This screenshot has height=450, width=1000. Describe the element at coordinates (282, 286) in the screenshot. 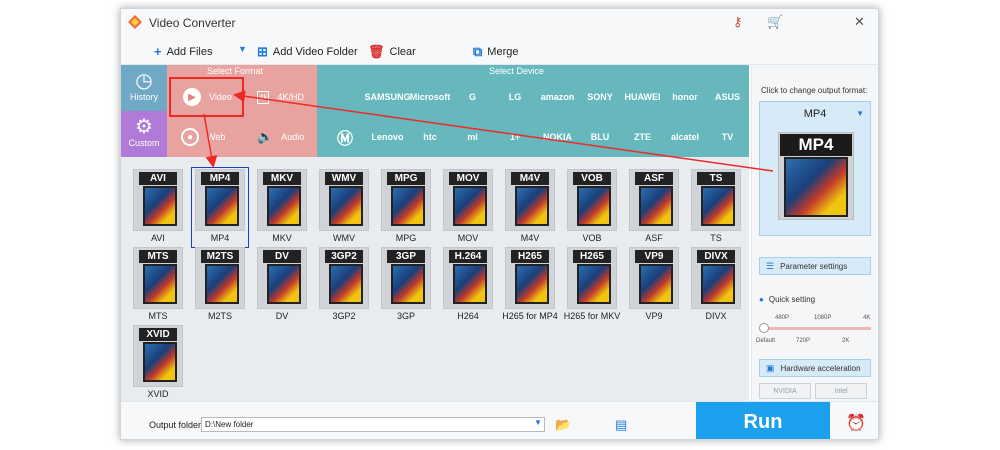

I see `format-tile-dv: DV DV` at that location.